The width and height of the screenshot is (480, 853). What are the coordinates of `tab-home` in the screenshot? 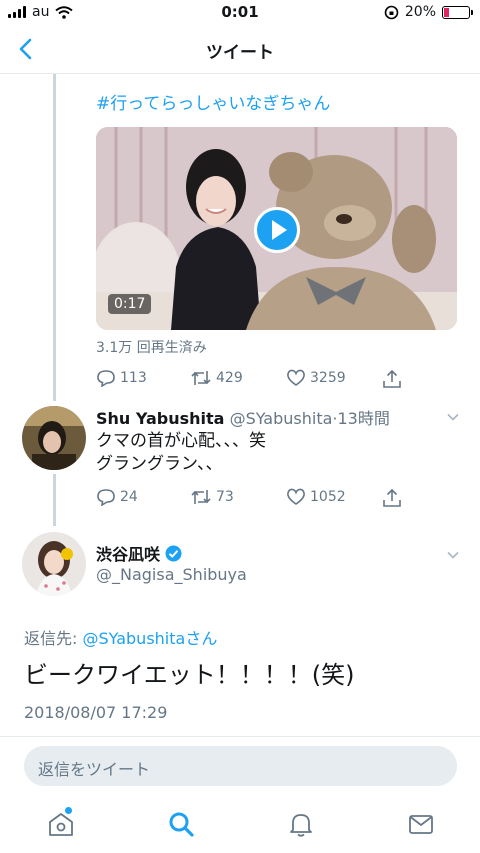 It's located at (61, 822).